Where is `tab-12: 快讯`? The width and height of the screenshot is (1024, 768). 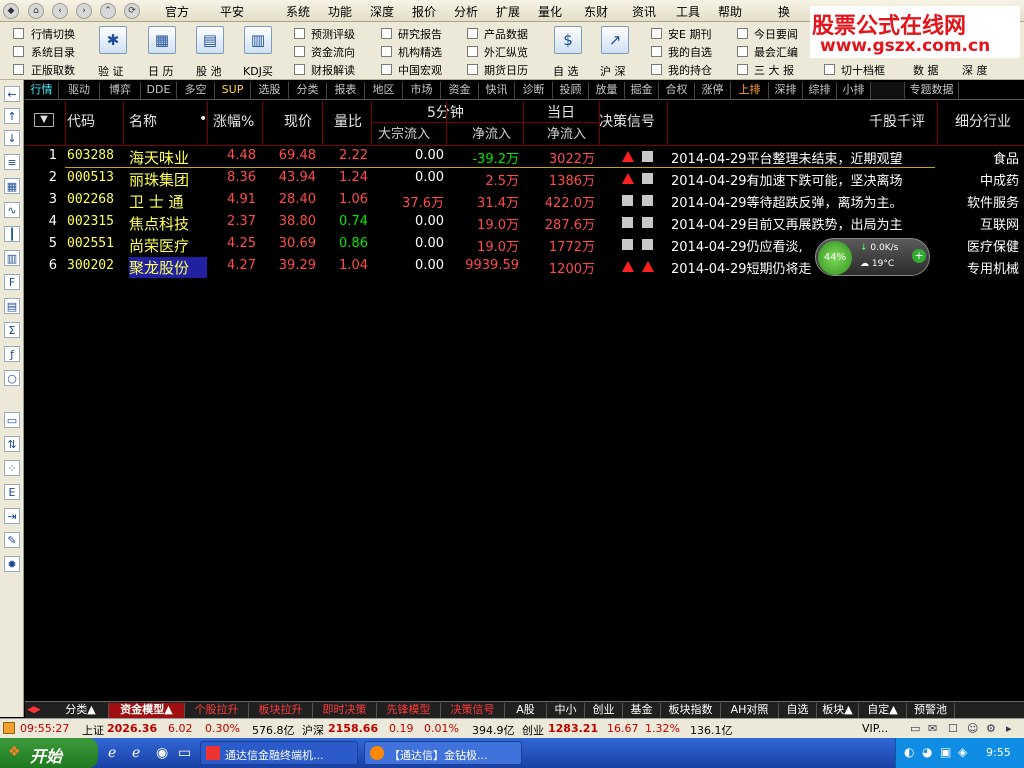 tab-12: 快讯 is located at coordinates (497, 90).